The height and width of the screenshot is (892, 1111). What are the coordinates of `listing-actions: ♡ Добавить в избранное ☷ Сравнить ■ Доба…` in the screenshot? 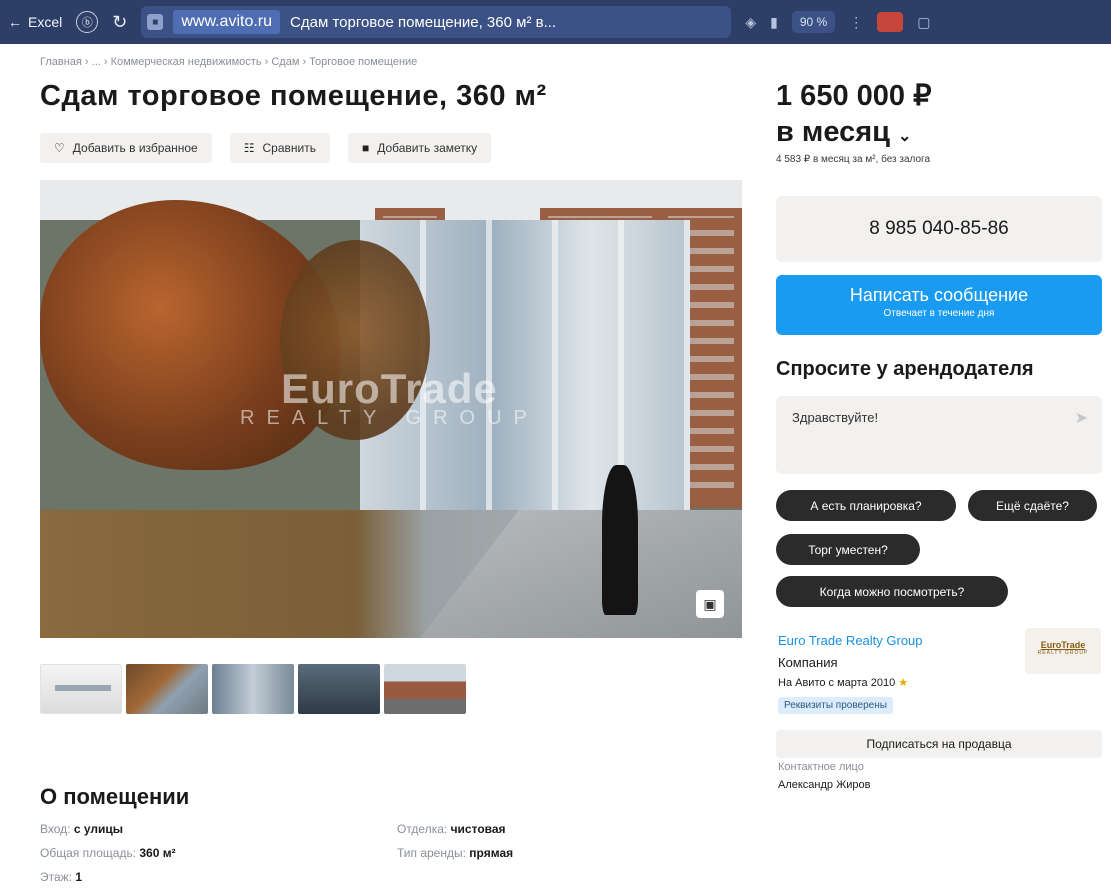 It's located at (266, 148).